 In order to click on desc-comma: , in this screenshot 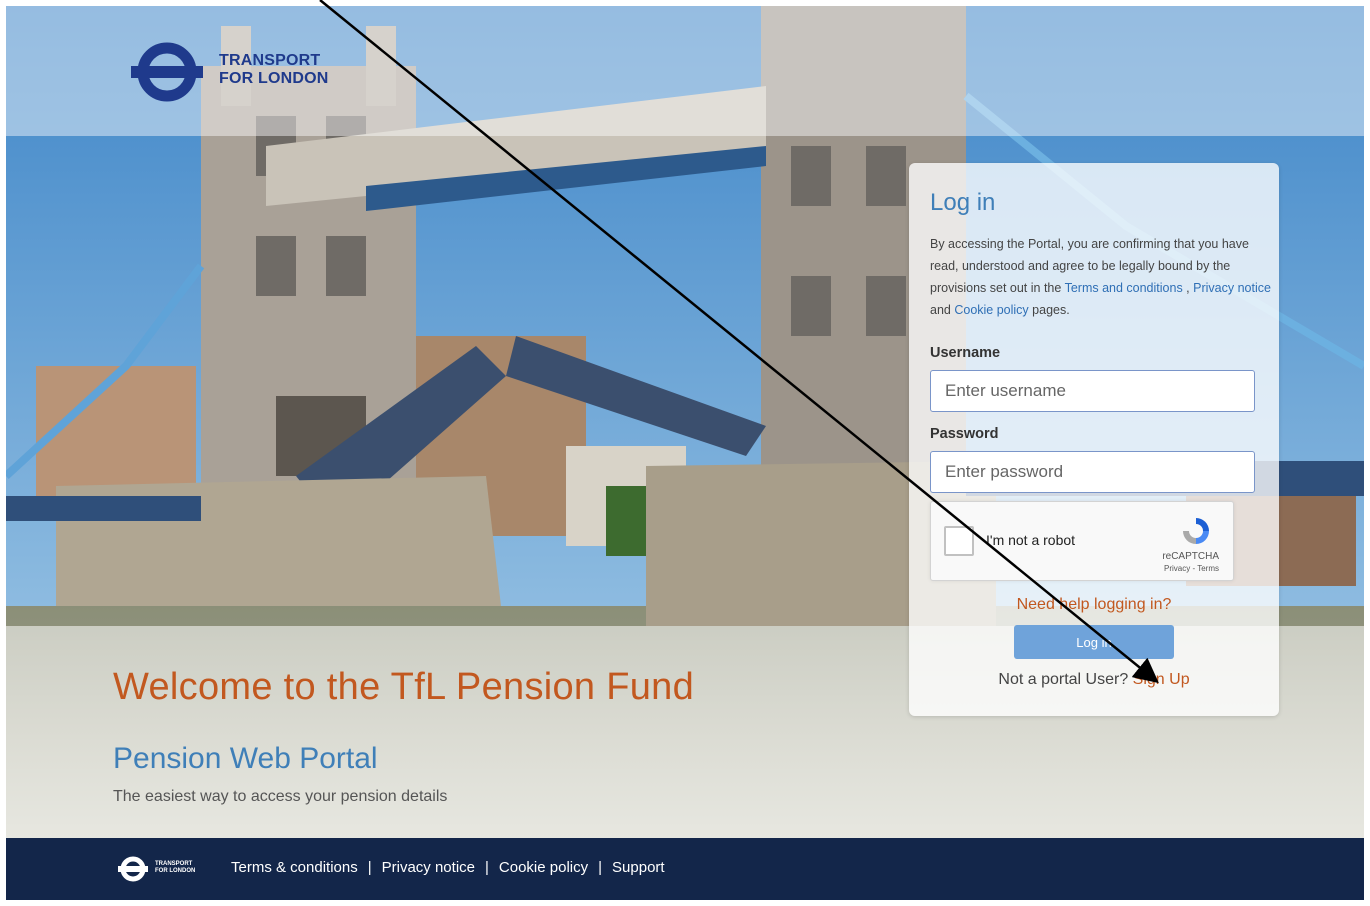, I will do `click(1188, 288)`.